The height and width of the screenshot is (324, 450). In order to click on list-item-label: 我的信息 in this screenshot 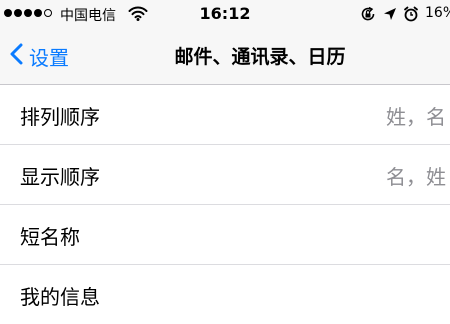, I will do `click(60, 297)`.